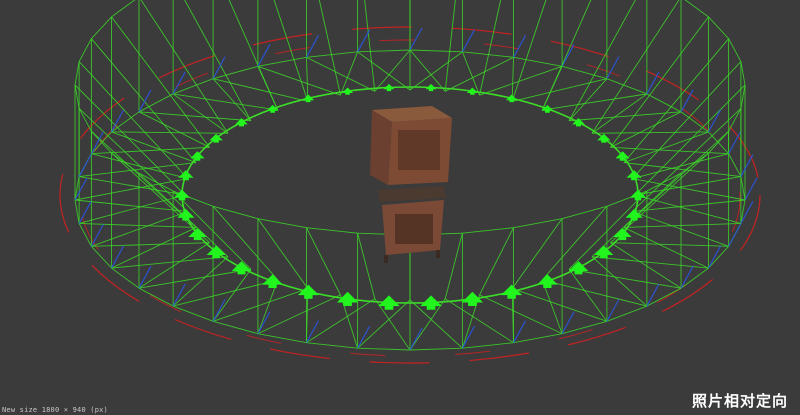 This screenshot has width=800, height=415. What do you see at coordinates (55, 410) in the screenshot?
I see `status-text: New size 1800 × 940 (px)` at bounding box center [55, 410].